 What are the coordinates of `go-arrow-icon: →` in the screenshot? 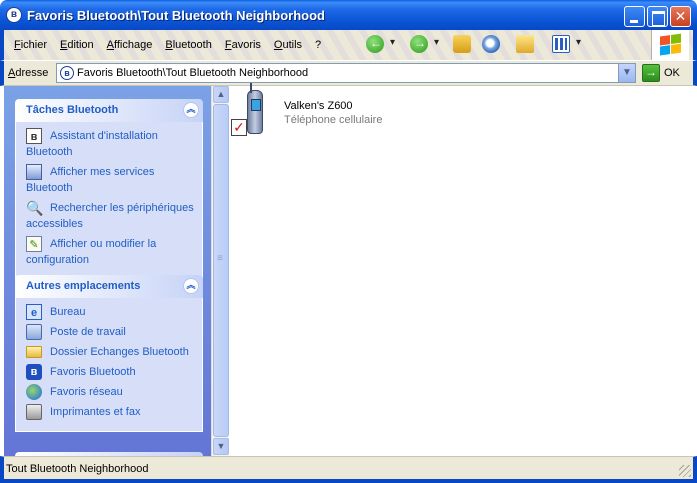 It's located at (651, 73).